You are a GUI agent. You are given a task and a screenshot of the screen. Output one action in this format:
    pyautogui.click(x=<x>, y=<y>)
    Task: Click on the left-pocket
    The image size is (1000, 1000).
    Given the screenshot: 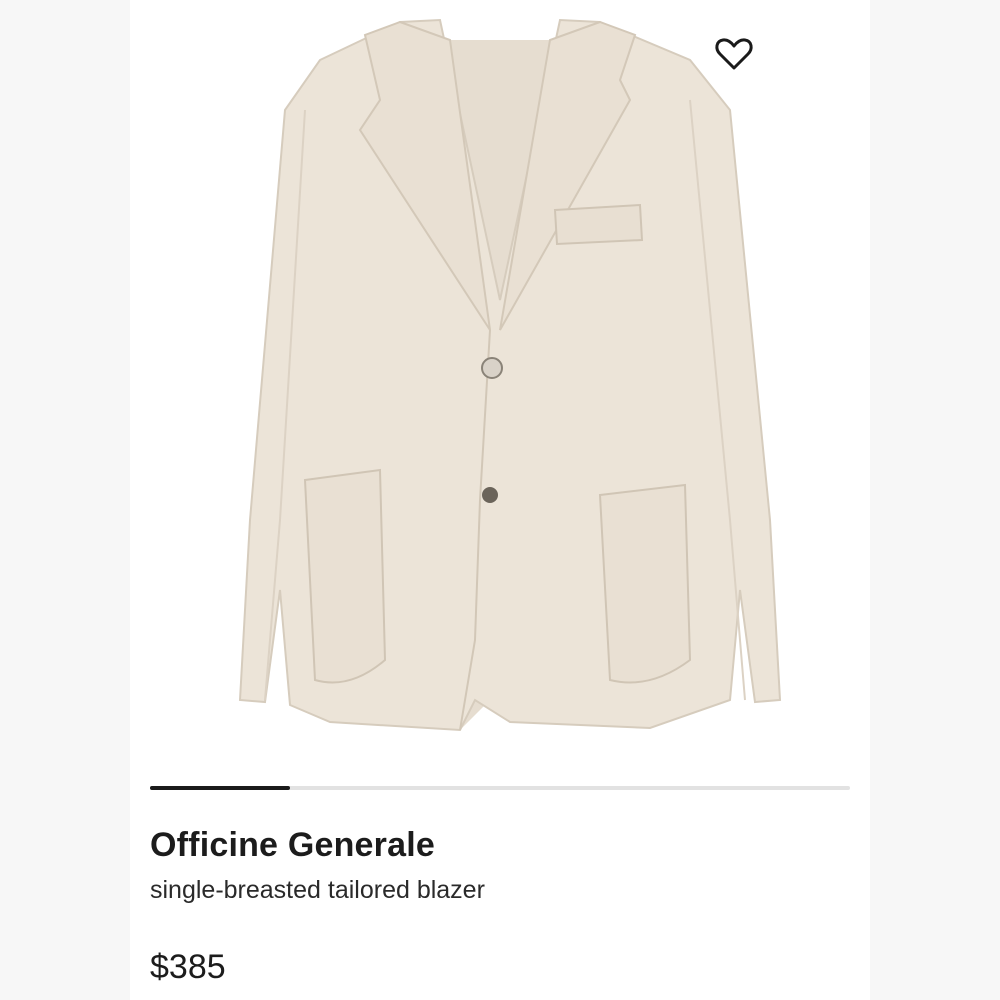 What is the action you would take?
    pyautogui.click(x=345, y=576)
    